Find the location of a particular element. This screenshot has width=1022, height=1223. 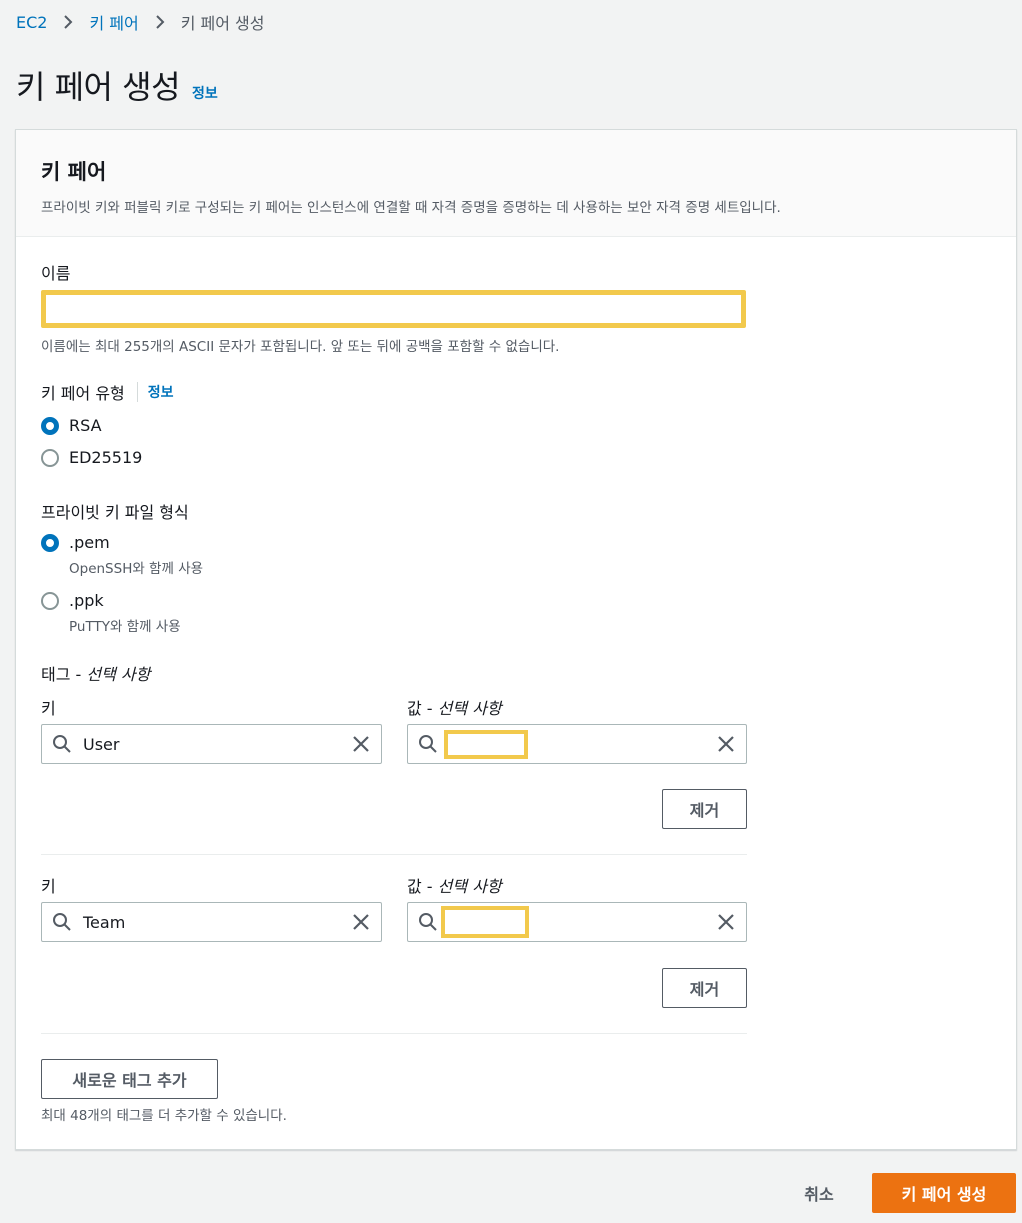

radio-rsa: RSA is located at coordinates (71, 426).